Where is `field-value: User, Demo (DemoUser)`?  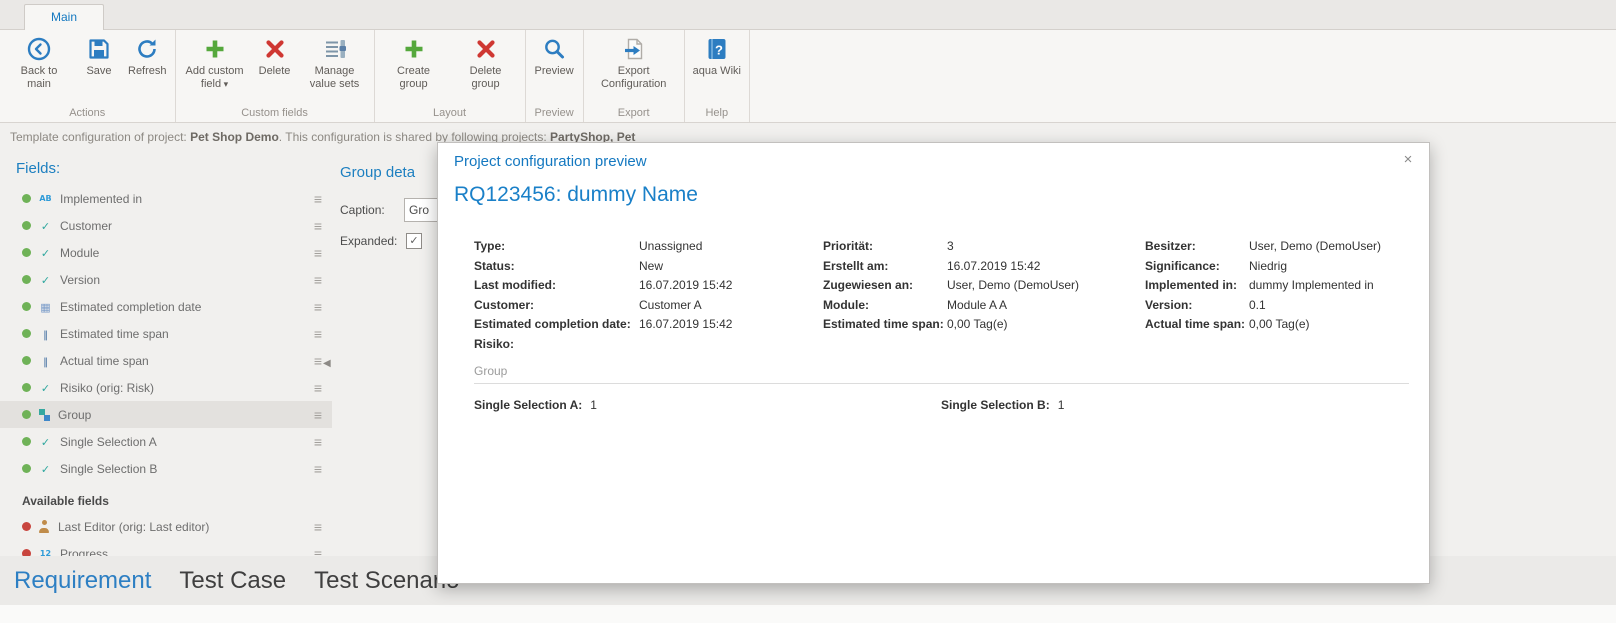 field-value: User, Demo (DemoUser) is located at coordinates (1315, 246).